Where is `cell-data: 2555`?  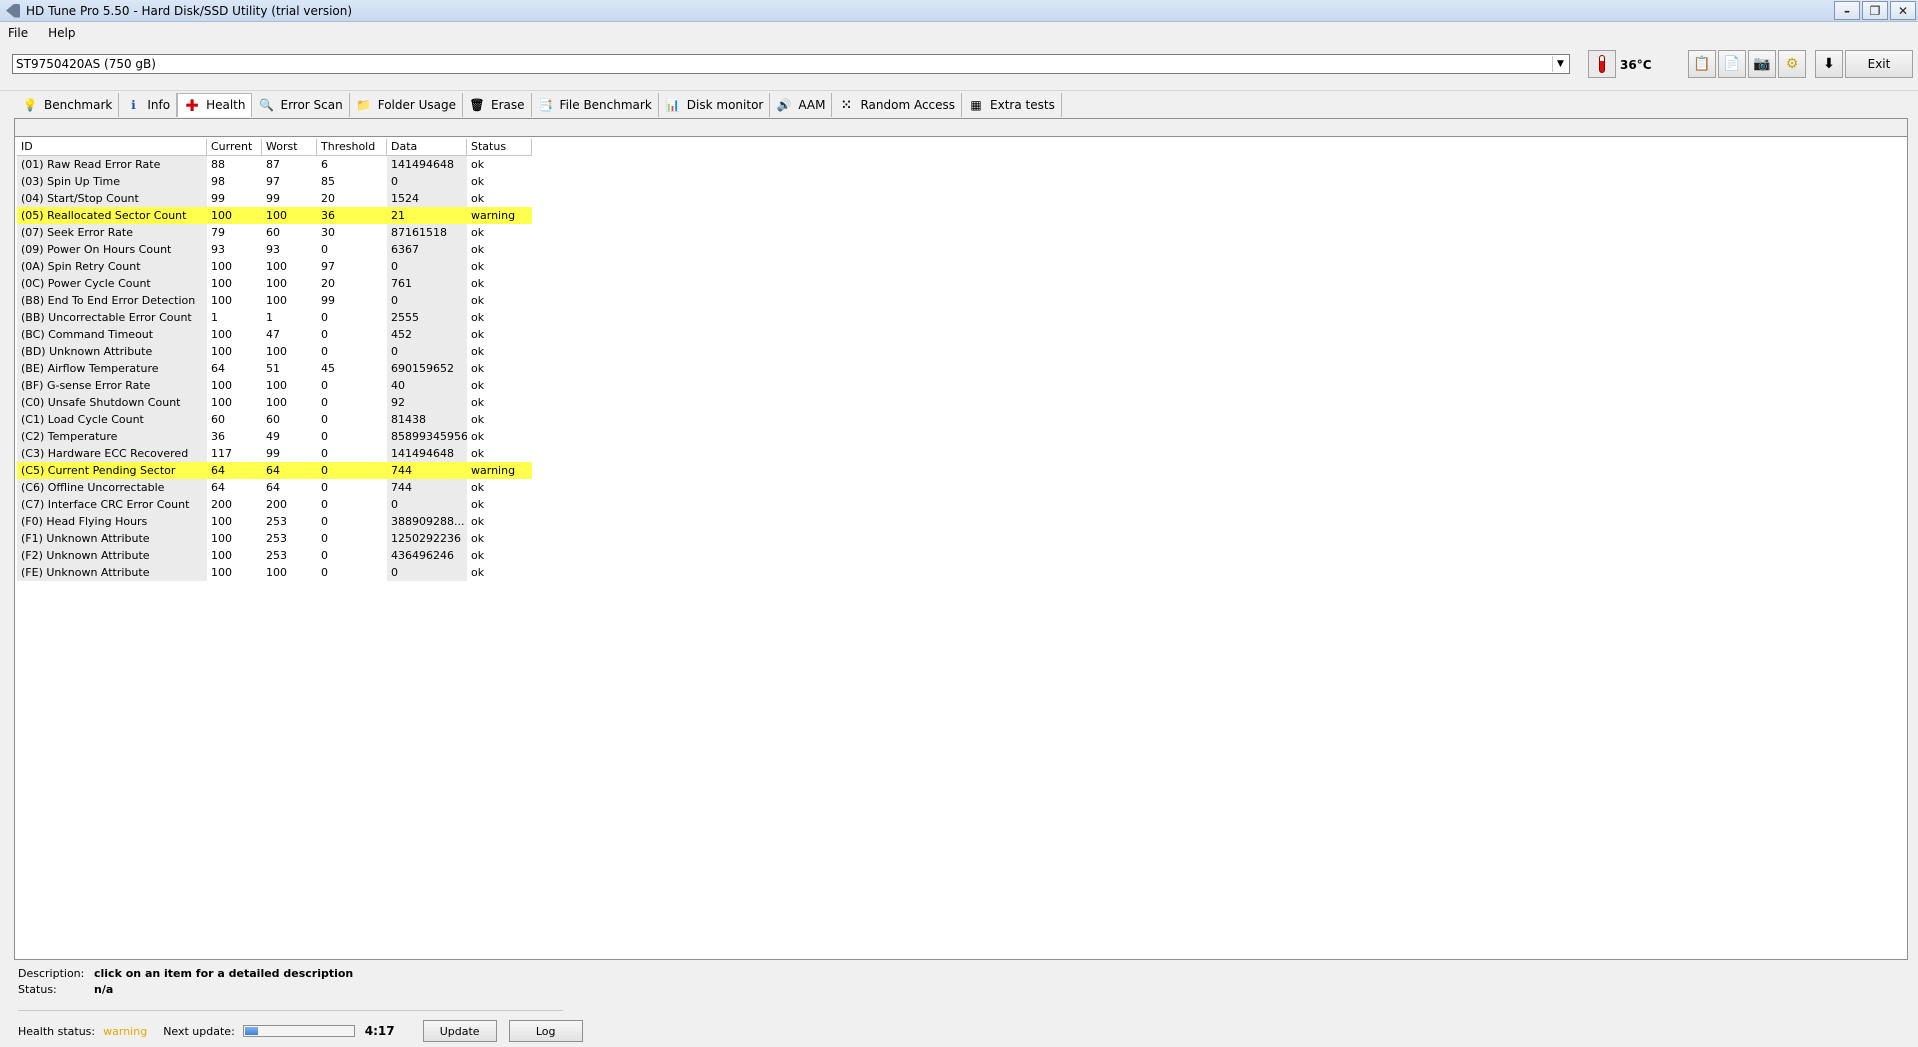
cell-data: 2555 is located at coordinates (427, 317).